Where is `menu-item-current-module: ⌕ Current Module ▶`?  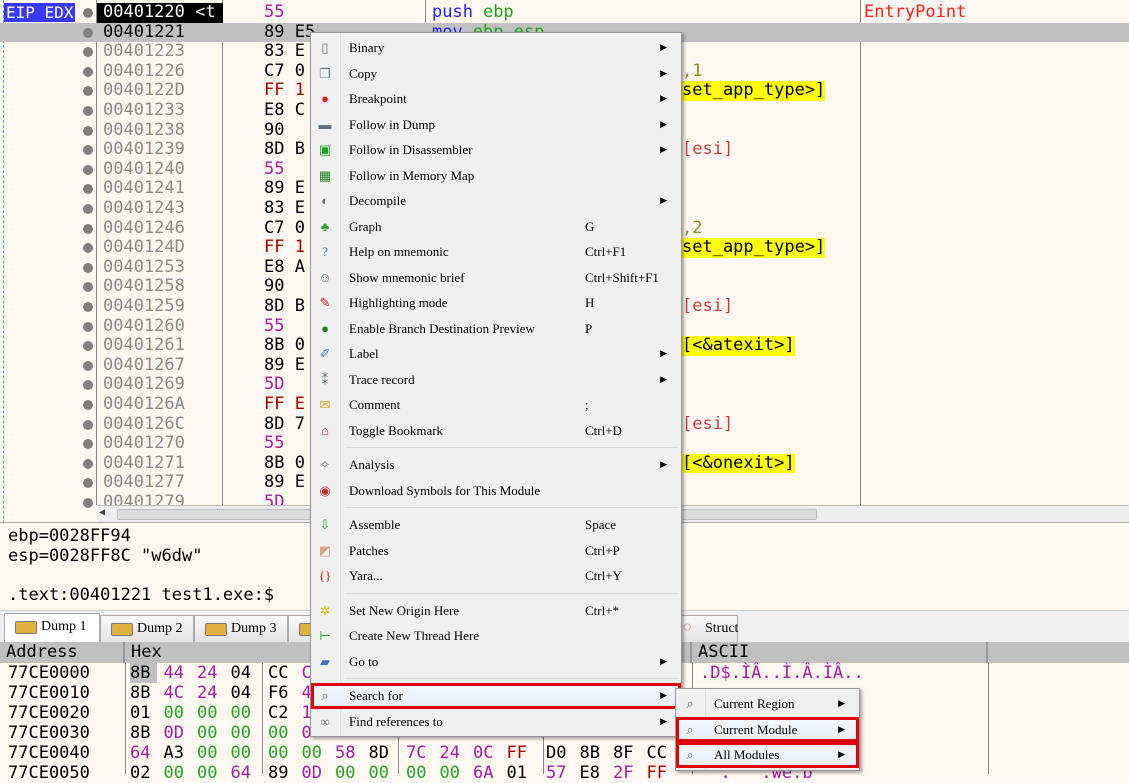
menu-item-current-module: ⌕ Current Module ▶ is located at coordinates (767, 729).